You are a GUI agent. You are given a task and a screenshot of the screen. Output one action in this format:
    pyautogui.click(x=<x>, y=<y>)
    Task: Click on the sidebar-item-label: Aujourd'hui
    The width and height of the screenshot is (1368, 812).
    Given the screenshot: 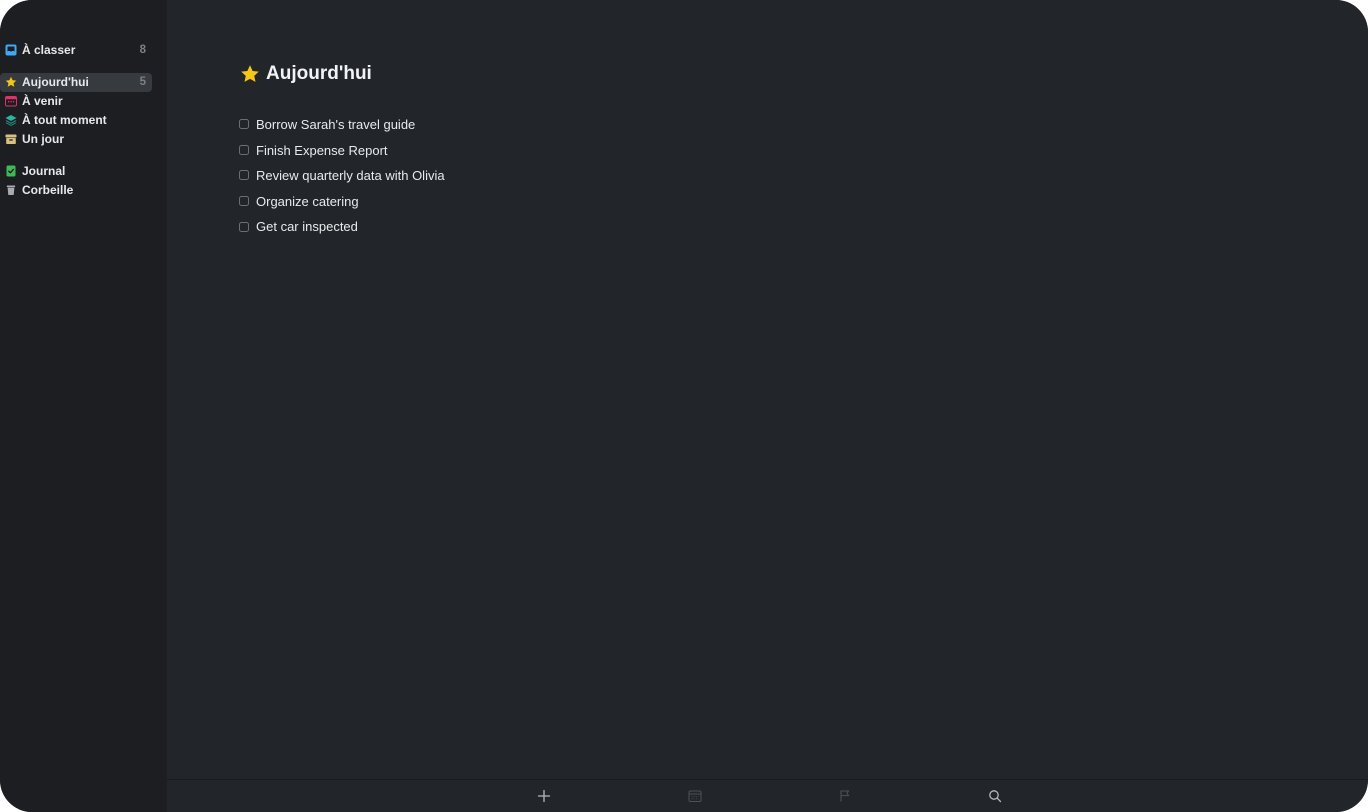 What is the action you would take?
    pyautogui.click(x=55, y=82)
    